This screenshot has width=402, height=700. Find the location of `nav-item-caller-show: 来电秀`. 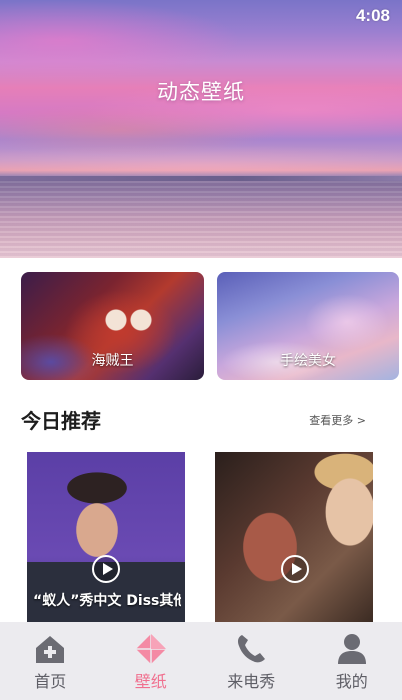

nav-item-caller-show: 来电秀 is located at coordinates (251, 661).